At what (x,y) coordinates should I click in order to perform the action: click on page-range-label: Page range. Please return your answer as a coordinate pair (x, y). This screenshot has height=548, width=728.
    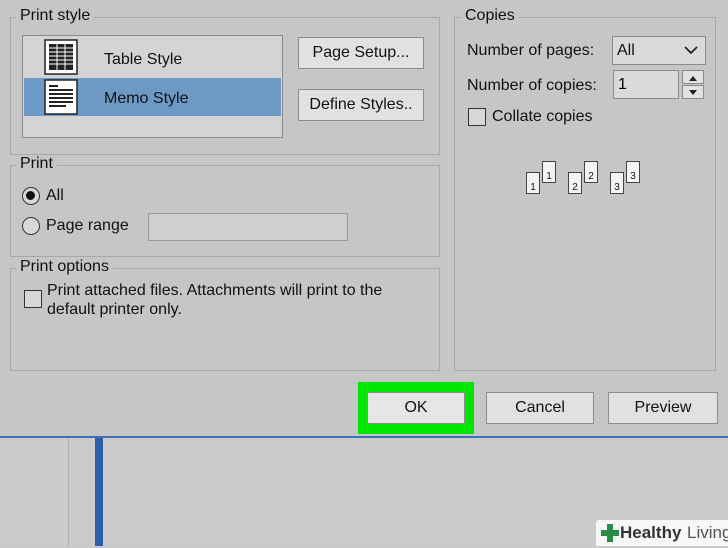
    Looking at the image, I should click on (87, 226).